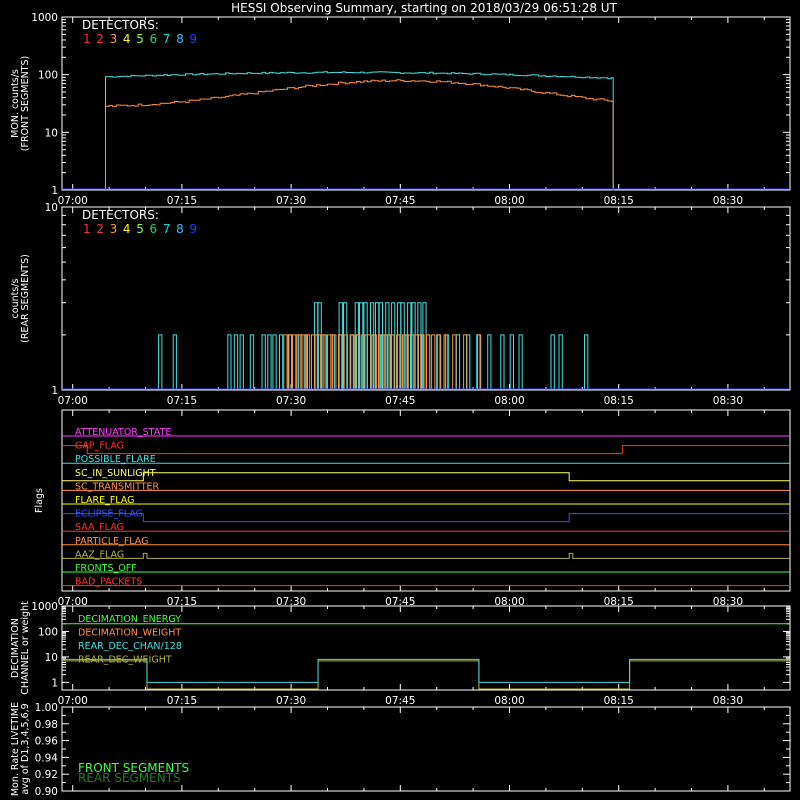  I want to click on front-legend-title: DETECTORS:, so click(120, 25).